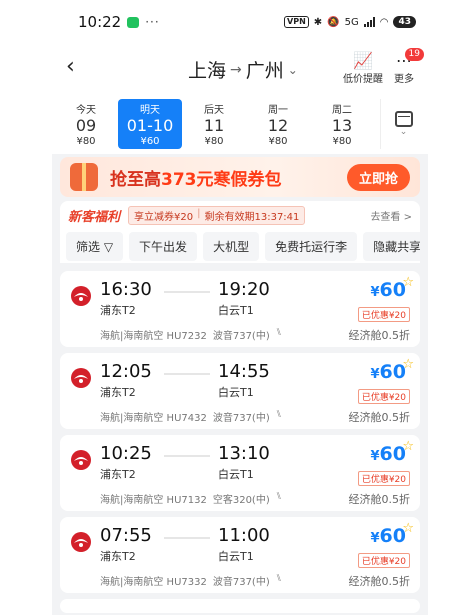 Image resolution: width=470 pixels, height=615 pixels. I want to click on arrival: 13:10 白云T1, so click(244, 462).